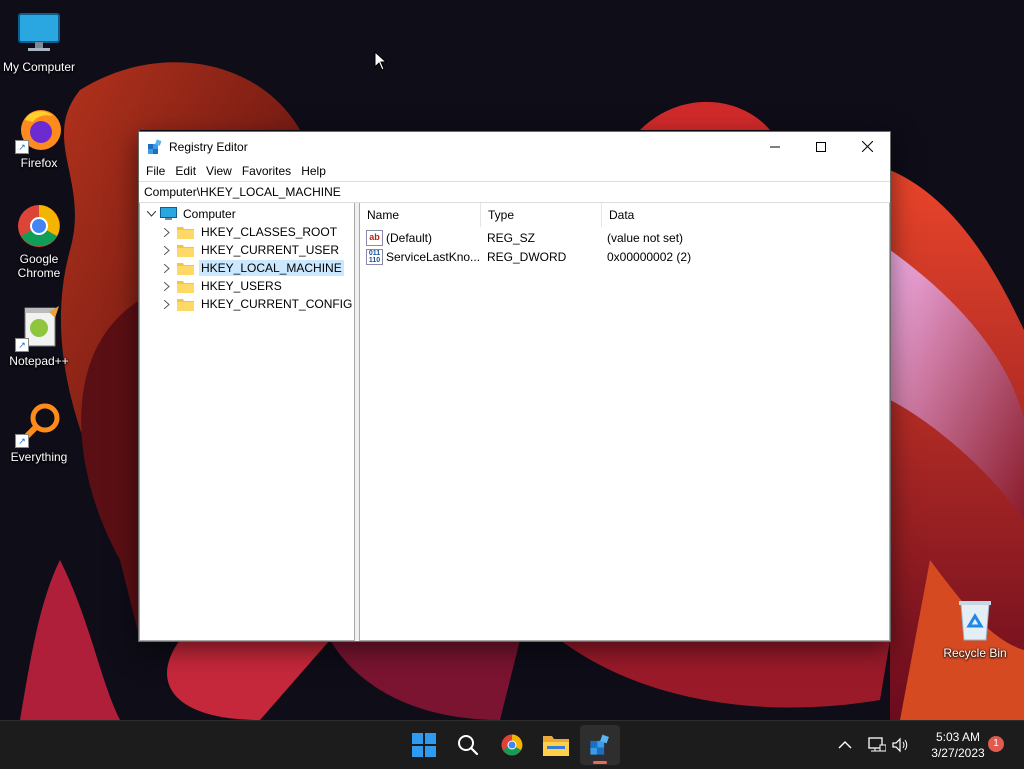  What do you see at coordinates (374, 237) in the screenshot?
I see `string-value-icon: ab` at bounding box center [374, 237].